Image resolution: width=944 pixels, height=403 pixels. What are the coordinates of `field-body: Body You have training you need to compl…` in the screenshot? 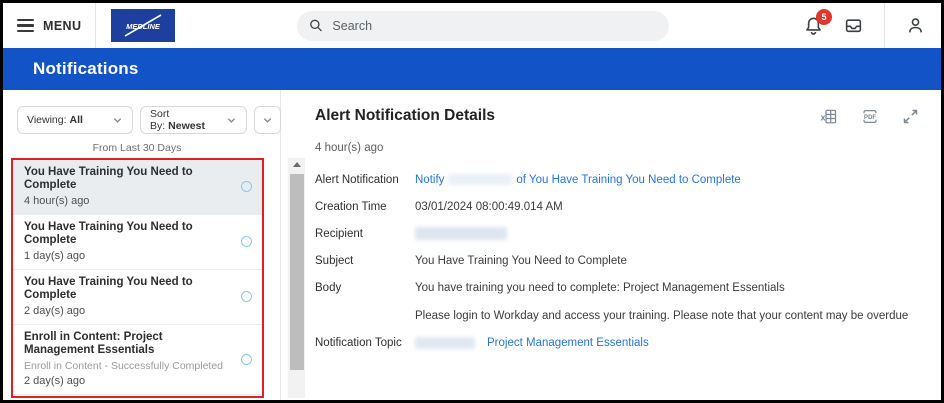 It's located at (623, 302).